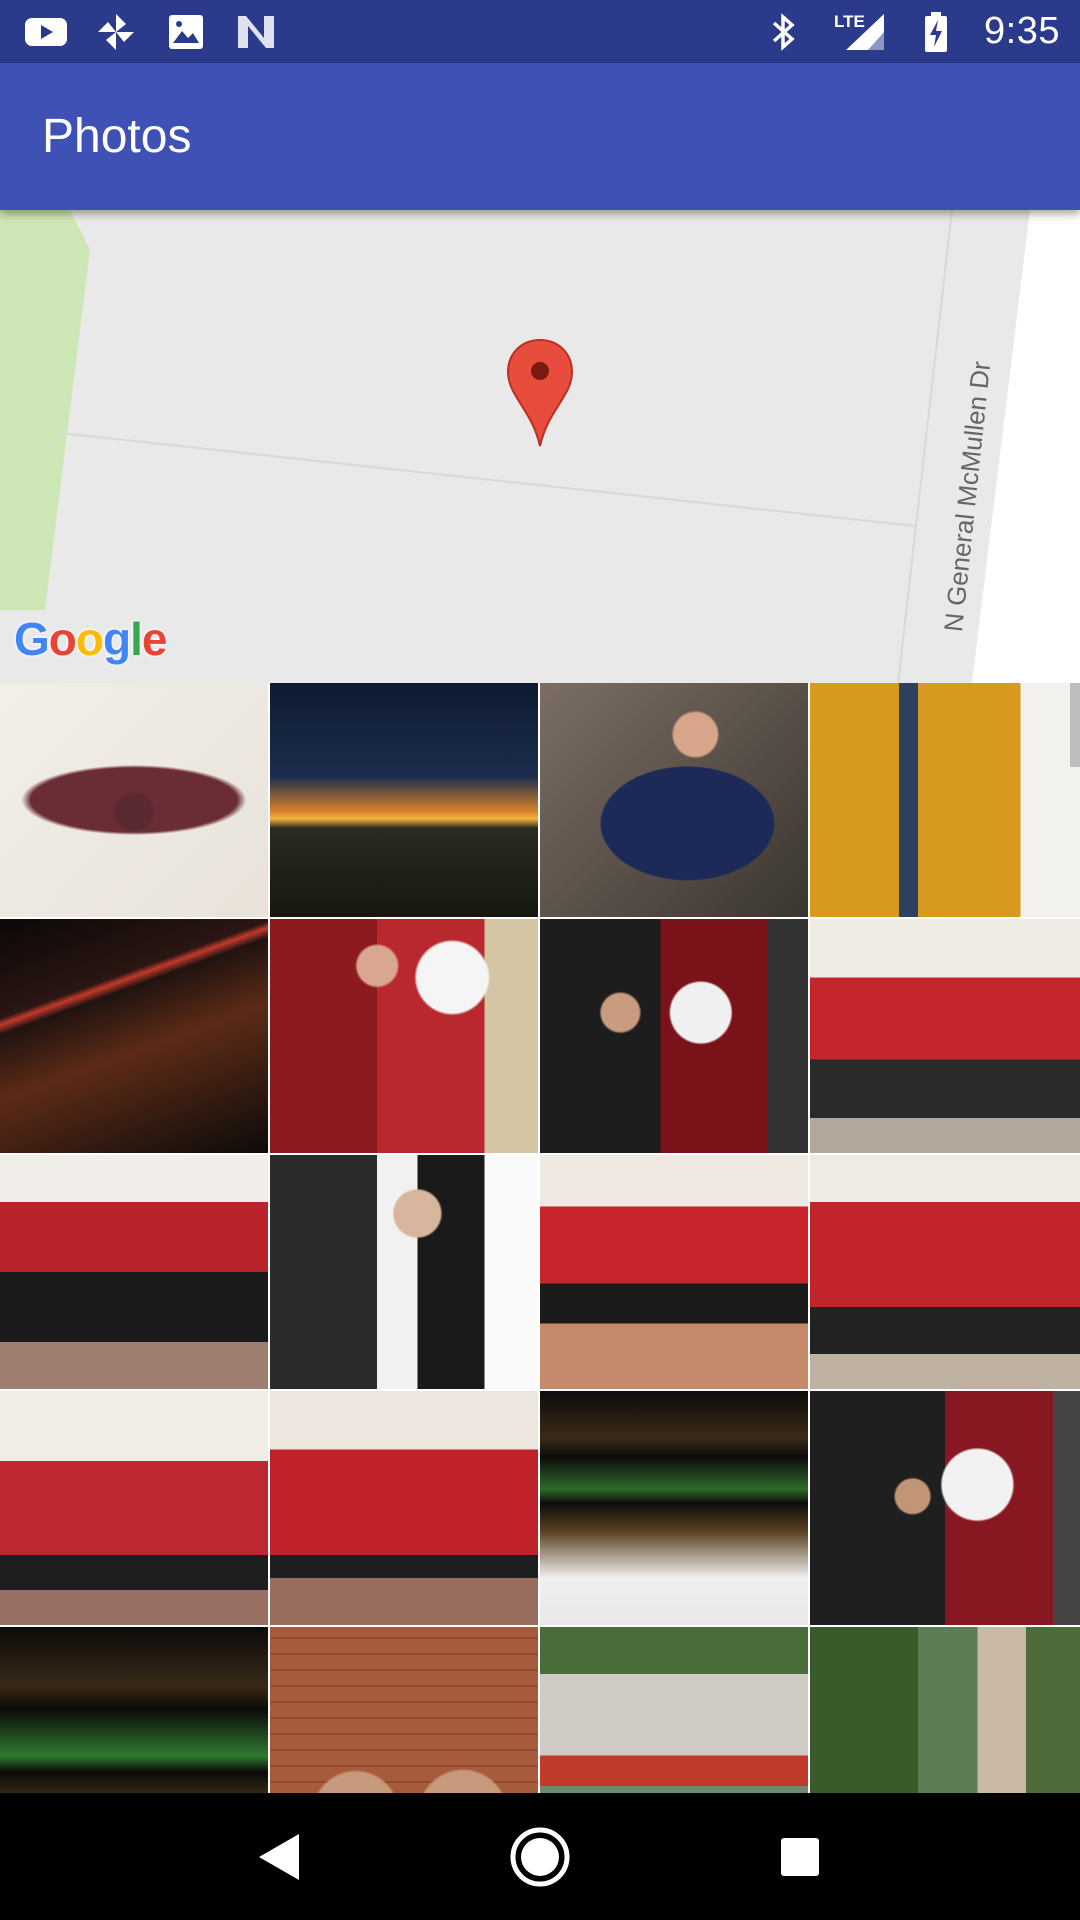 The width and height of the screenshot is (1080, 1920). Describe the element at coordinates (404, 800) in the screenshot. I see `photo-thumbnail-sunset-cityscape` at that location.